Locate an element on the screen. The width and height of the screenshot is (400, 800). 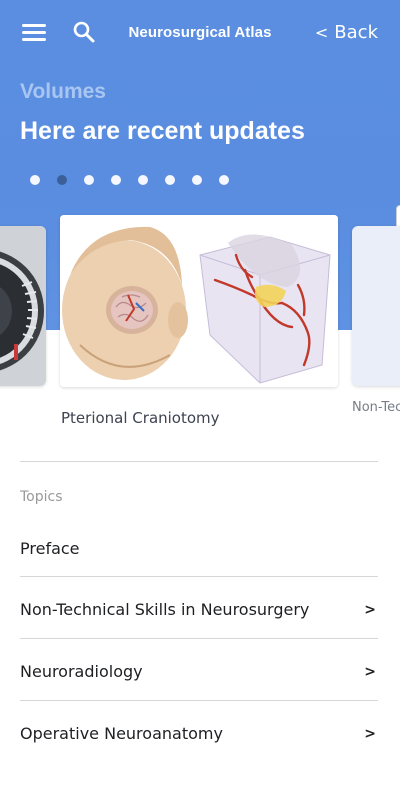
top-bar: Neurosurgical Atlas < Back is located at coordinates (200, 32).